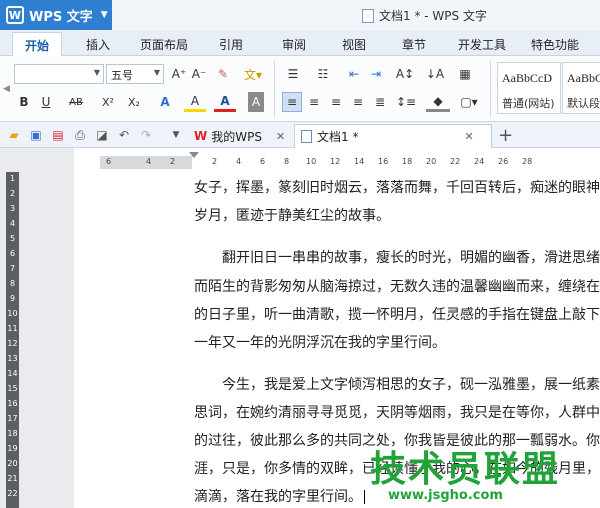 The height and width of the screenshot is (508, 600). I want to click on table-grid-icon: ▦, so click(465, 74).